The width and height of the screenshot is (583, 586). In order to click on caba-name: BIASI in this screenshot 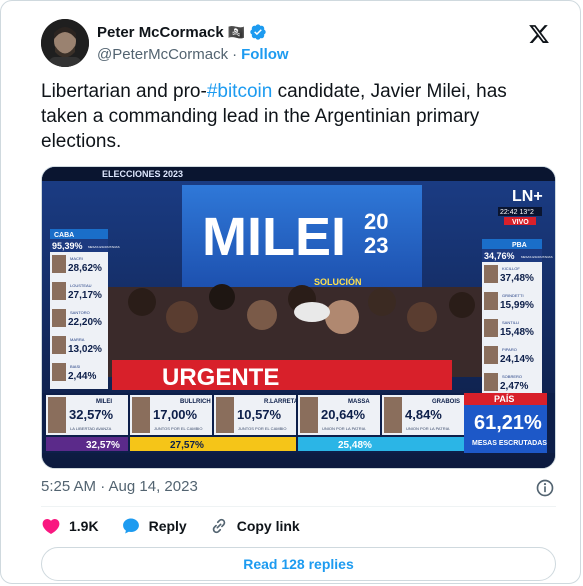, I will do `click(75, 366)`.